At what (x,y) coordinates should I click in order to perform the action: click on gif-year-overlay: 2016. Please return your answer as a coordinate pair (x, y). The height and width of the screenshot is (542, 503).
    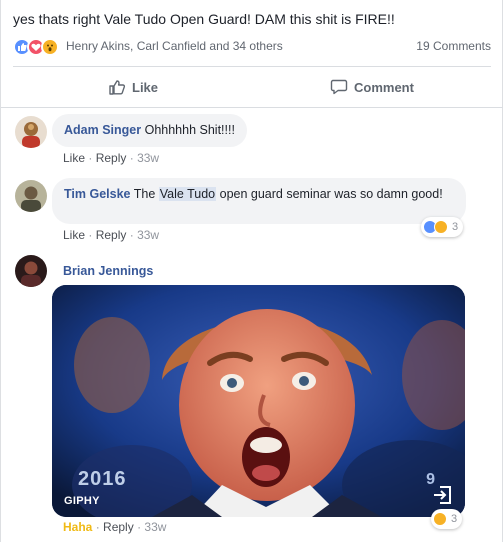
    Looking at the image, I should click on (102, 479).